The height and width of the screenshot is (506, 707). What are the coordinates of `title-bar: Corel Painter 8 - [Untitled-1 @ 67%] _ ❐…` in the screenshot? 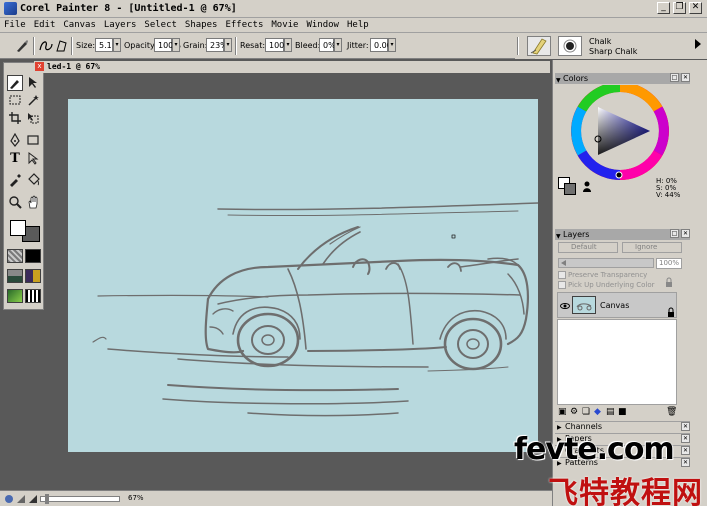 It's located at (353, 9).